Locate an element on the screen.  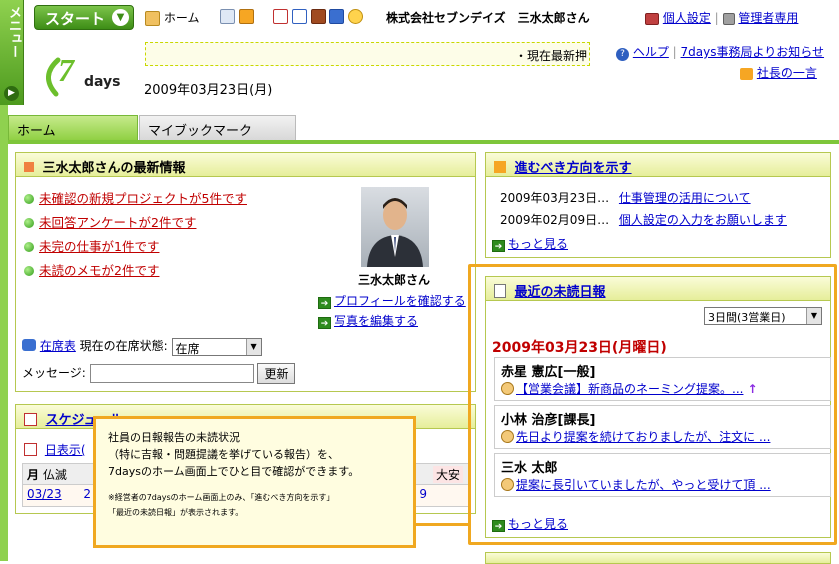
right-day-label: 大安 is located at coordinates (447, 474).